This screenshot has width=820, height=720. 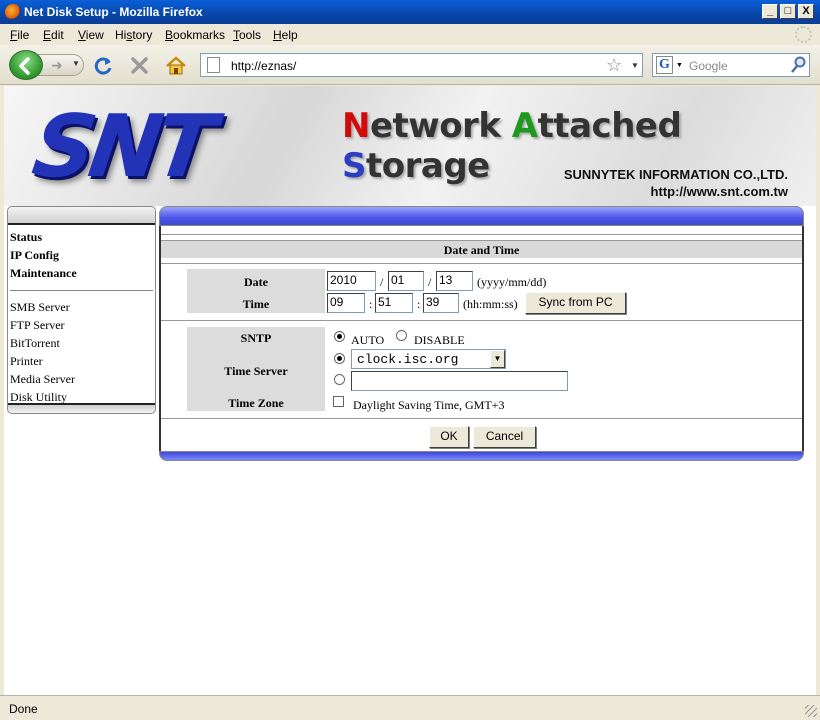 What do you see at coordinates (176, 66) in the screenshot?
I see `home-icon` at bounding box center [176, 66].